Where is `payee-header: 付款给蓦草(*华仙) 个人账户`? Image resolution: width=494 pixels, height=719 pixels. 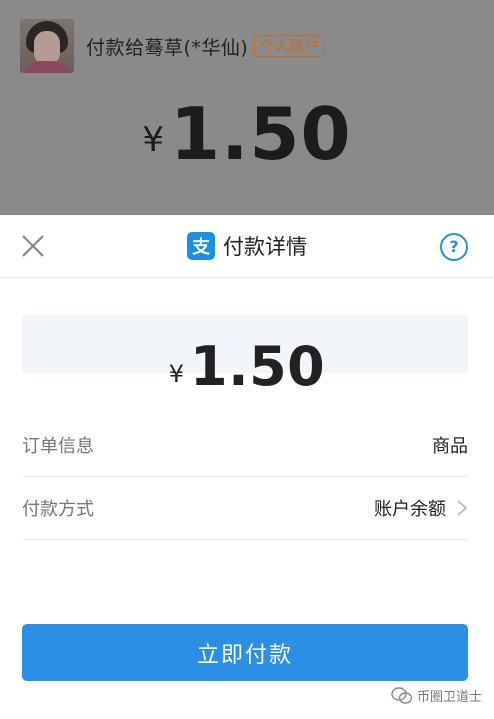
payee-header: 付款给蓦草(*华仙) 个人账户 is located at coordinates (172, 46).